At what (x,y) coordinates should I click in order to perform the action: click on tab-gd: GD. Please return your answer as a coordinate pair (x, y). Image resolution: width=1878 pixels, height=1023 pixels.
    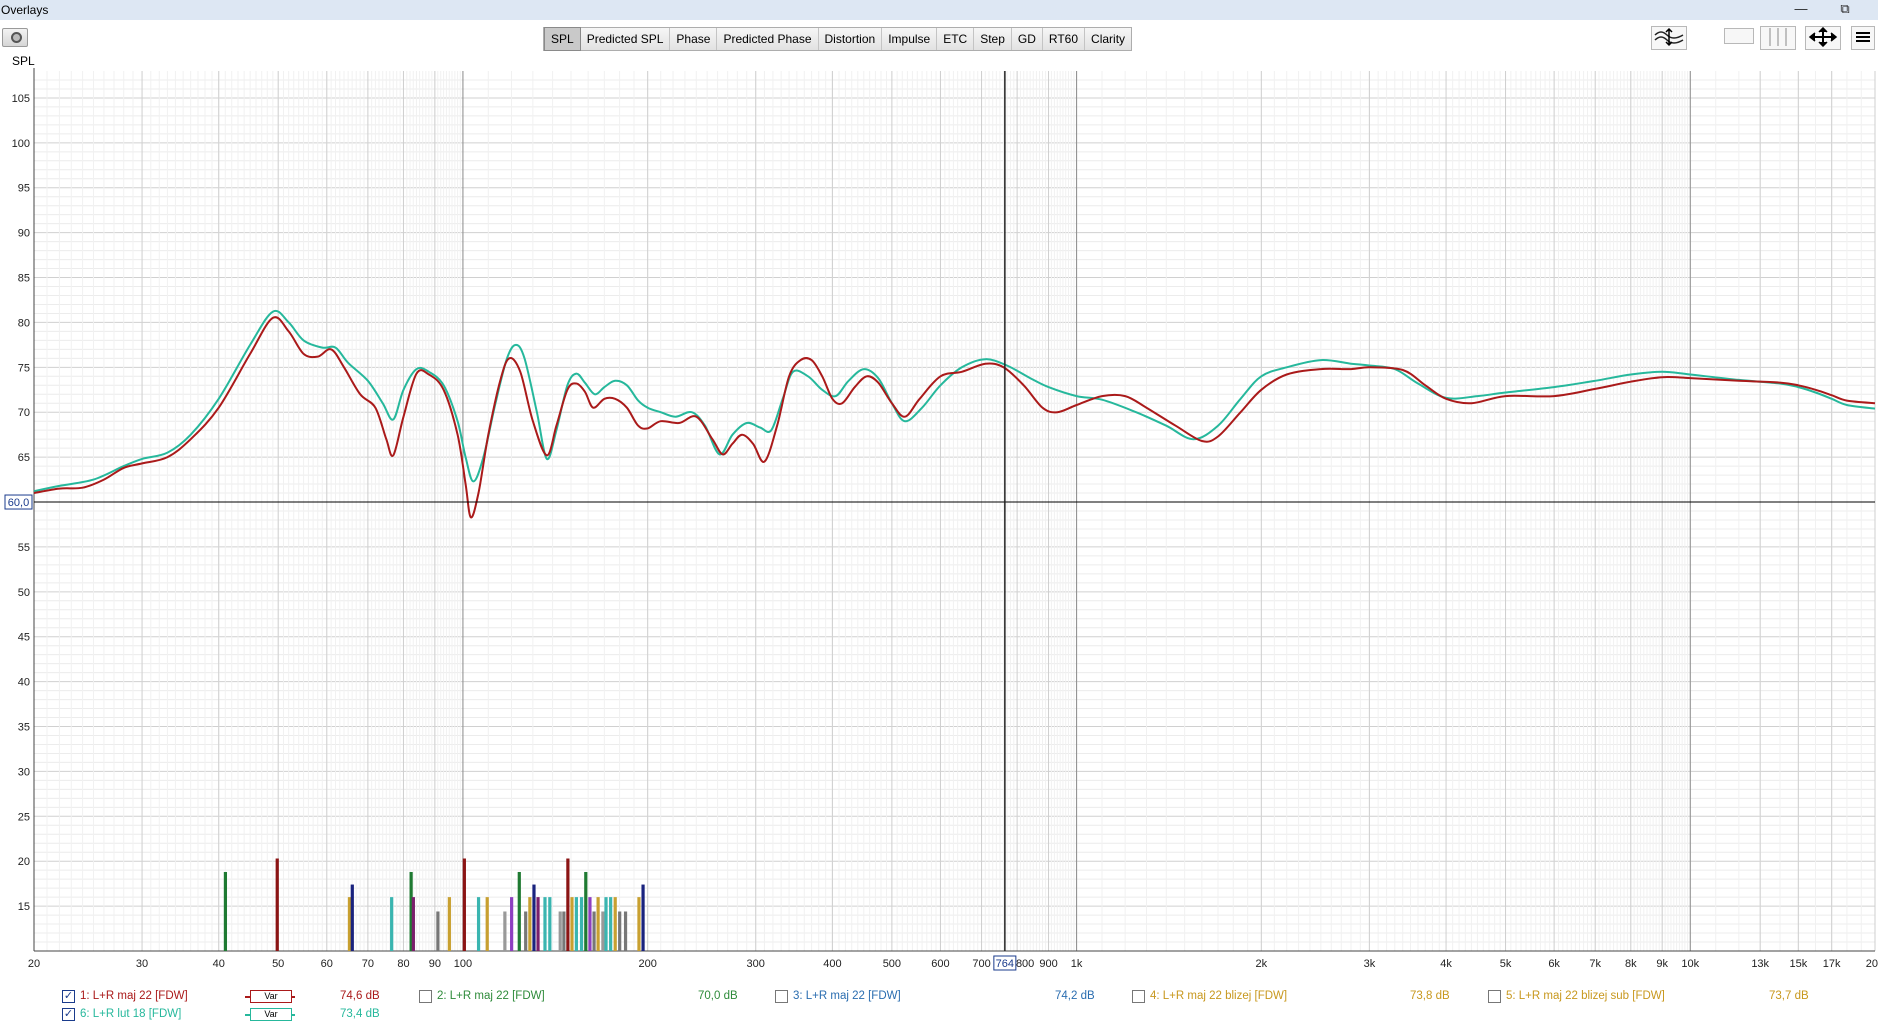
    Looking at the image, I should click on (1027, 39).